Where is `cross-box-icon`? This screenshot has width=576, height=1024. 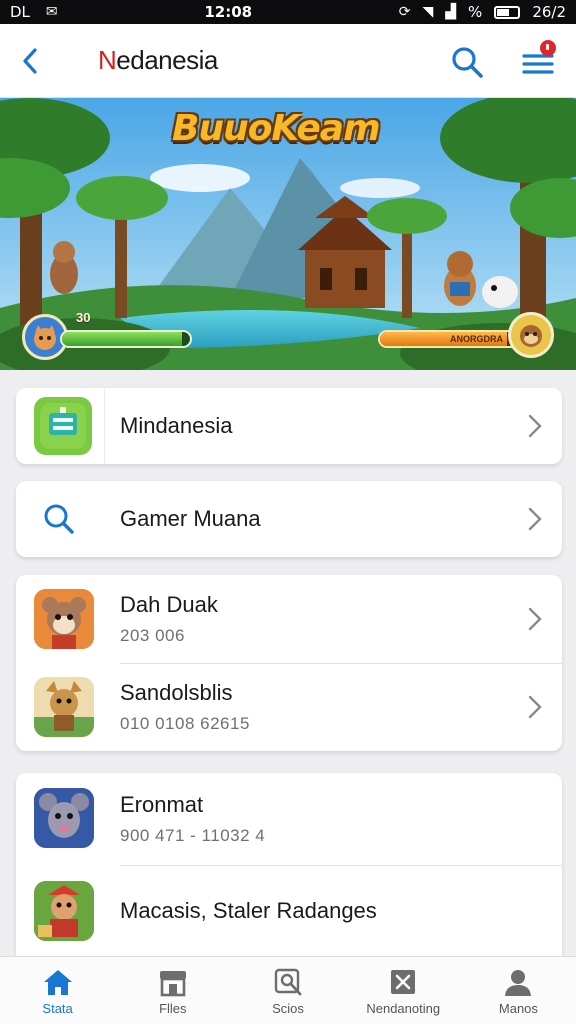 cross-box-icon is located at coordinates (403, 982).